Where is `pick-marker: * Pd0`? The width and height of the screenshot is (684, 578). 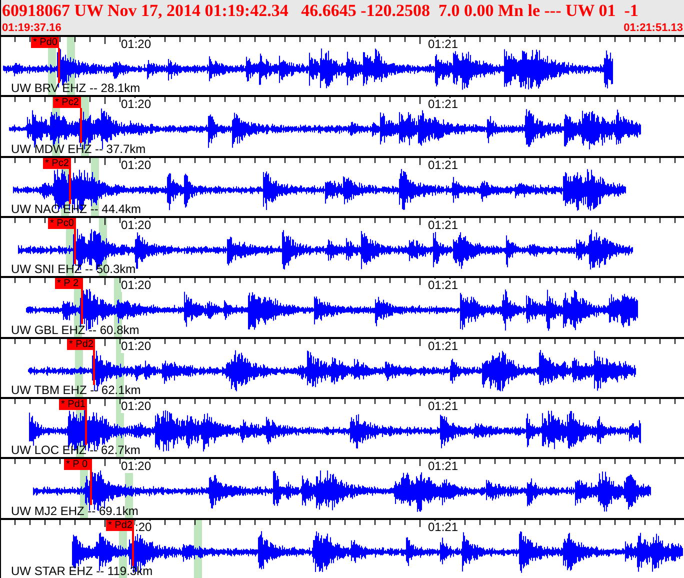 pick-marker: * Pd0 is located at coordinates (45, 42).